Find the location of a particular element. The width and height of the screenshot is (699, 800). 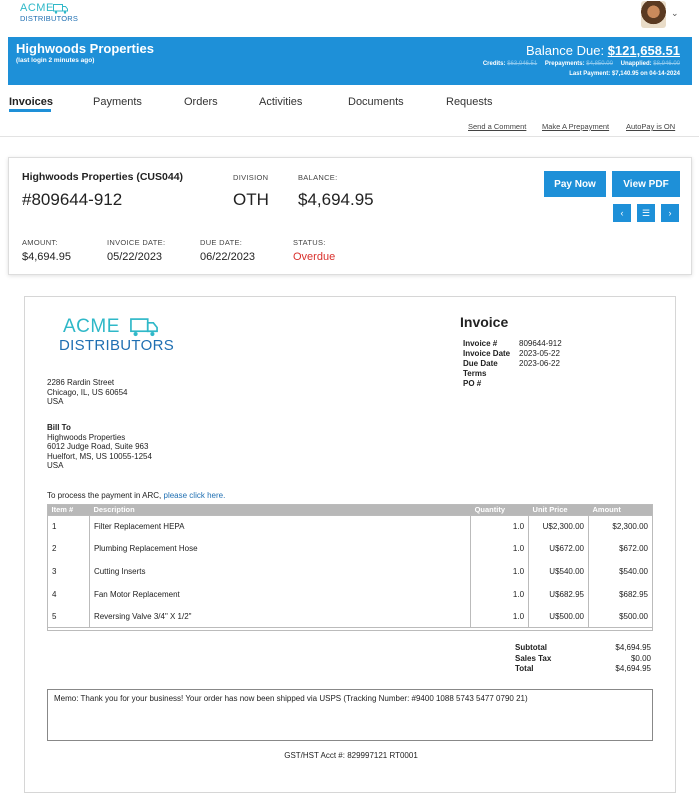

item-number: 1 is located at coordinates (54, 527).